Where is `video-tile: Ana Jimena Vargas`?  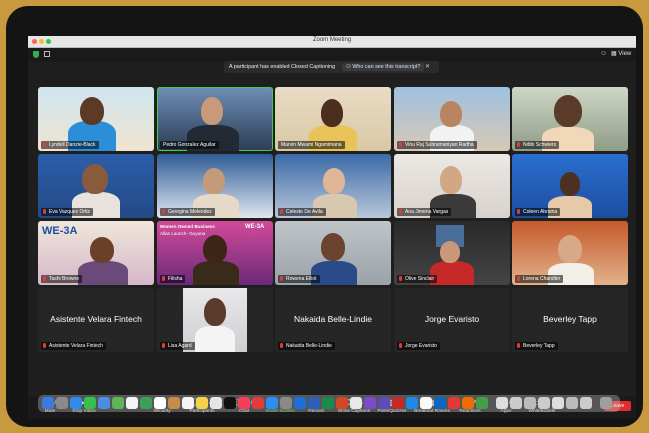 video-tile: Ana Jimena Vargas is located at coordinates (452, 186).